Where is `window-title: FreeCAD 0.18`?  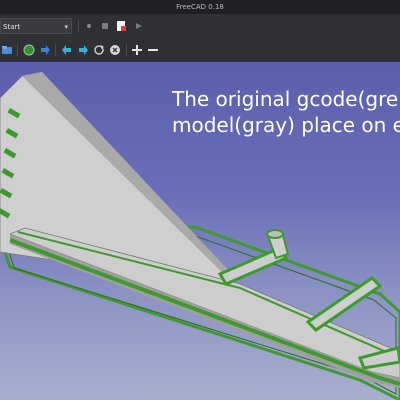
window-title: FreeCAD 0.18 is located at coordinates (200, 7).